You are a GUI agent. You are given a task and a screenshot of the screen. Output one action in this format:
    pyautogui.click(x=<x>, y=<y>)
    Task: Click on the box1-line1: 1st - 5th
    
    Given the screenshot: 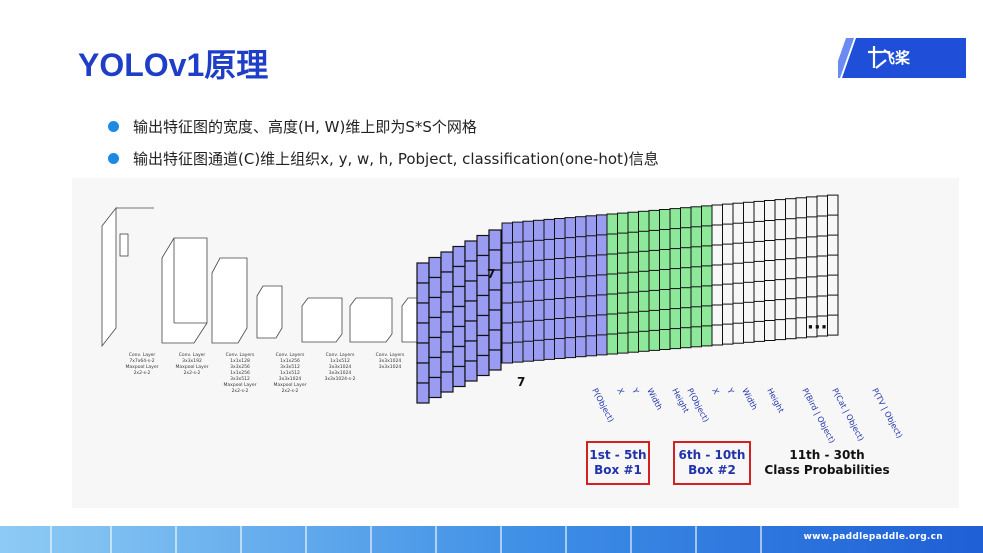 What is the action you would take?
    pyautogui.click(x=618, y=455)
    